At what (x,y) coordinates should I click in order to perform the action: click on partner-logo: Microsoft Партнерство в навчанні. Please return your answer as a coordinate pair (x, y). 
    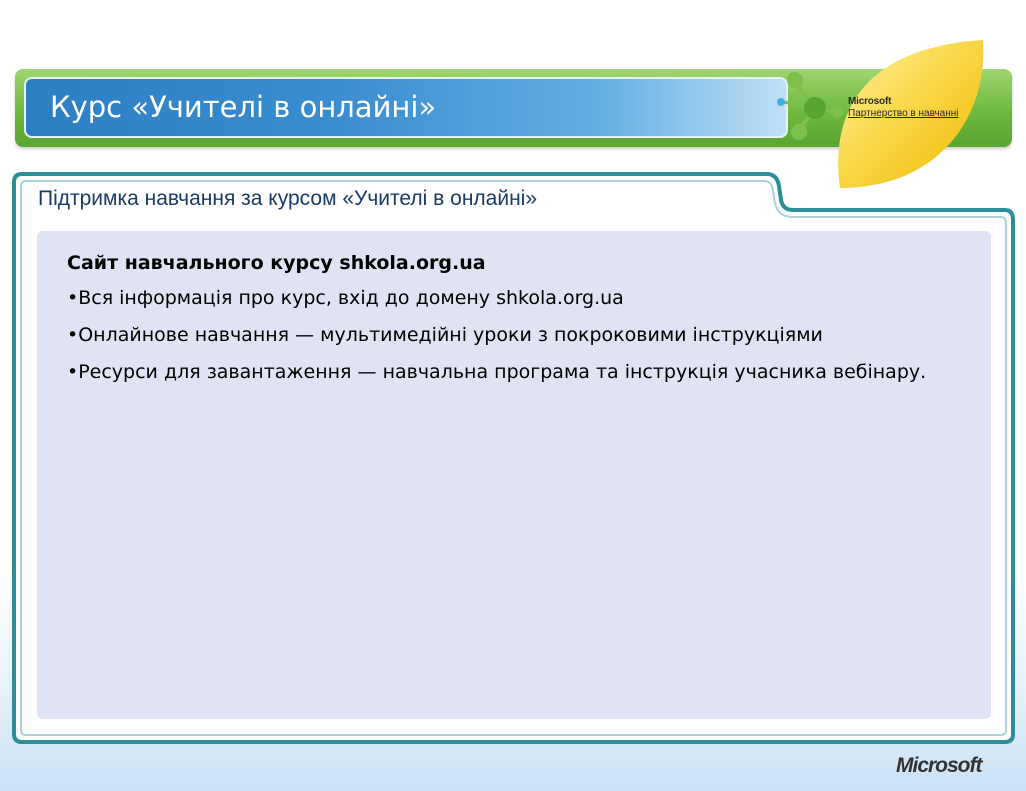
    Looking at the image, I should click on (903, 107).